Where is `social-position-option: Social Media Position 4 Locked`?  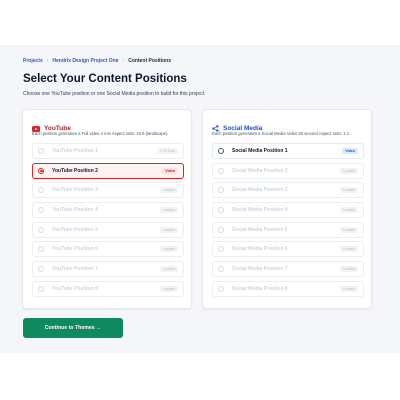
social-position-option: Social Media Position 4 Locked is located at coordinates (288, 210).